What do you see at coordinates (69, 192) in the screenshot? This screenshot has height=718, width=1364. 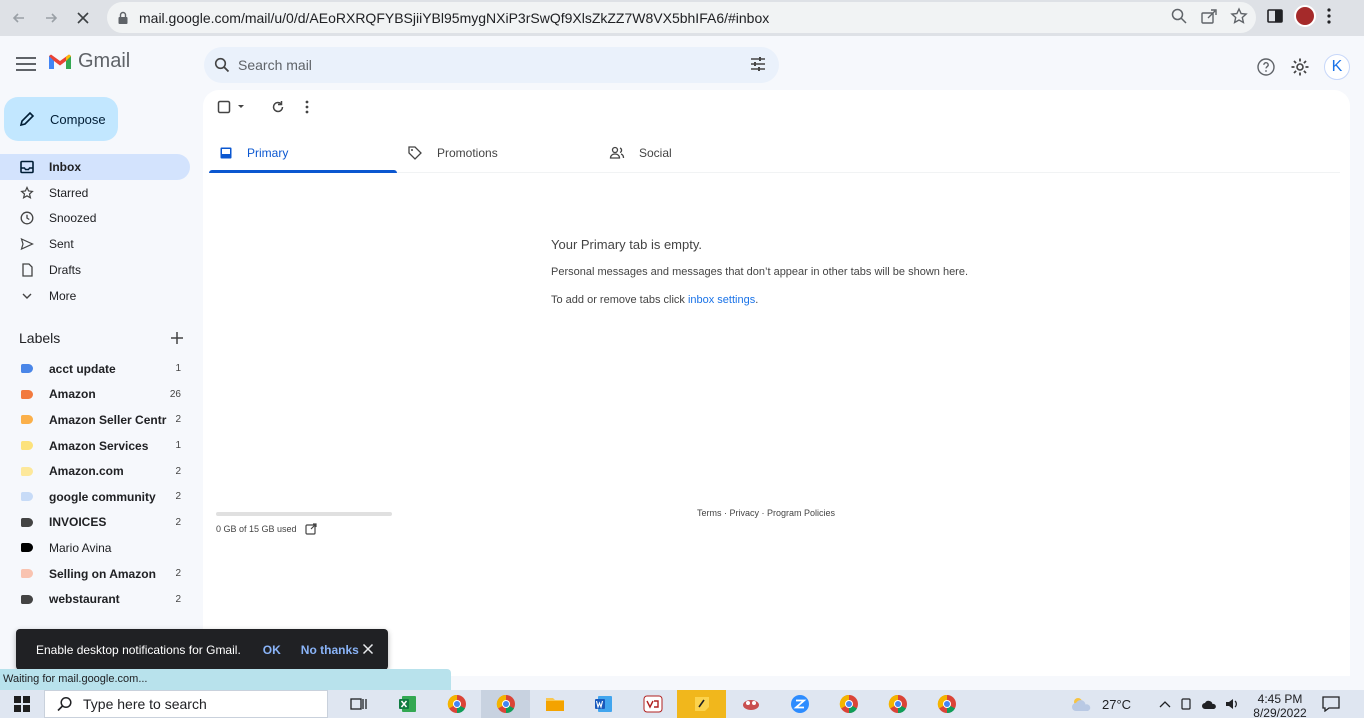 I see `nav-label: Starred` at bounding box center [69, 192].